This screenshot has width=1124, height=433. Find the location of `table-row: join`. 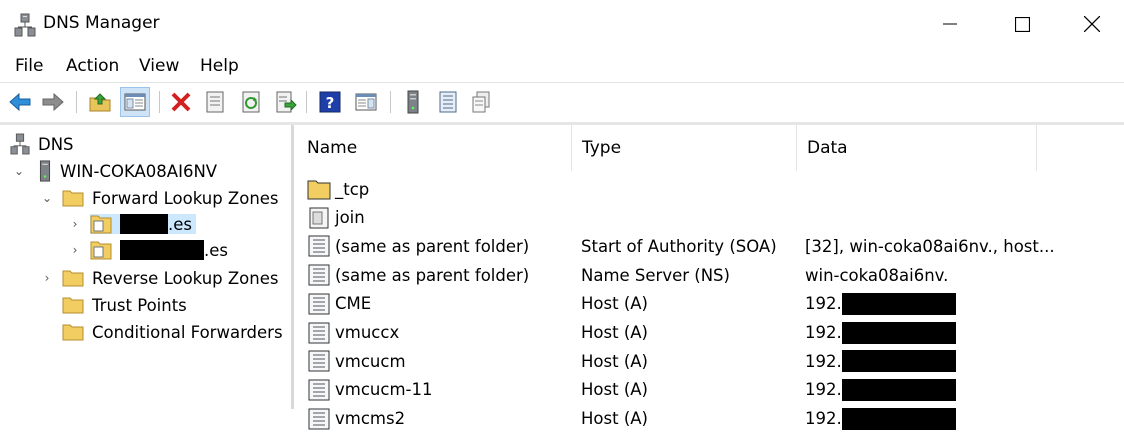

table-row: join is located at coordinates (710, 218).